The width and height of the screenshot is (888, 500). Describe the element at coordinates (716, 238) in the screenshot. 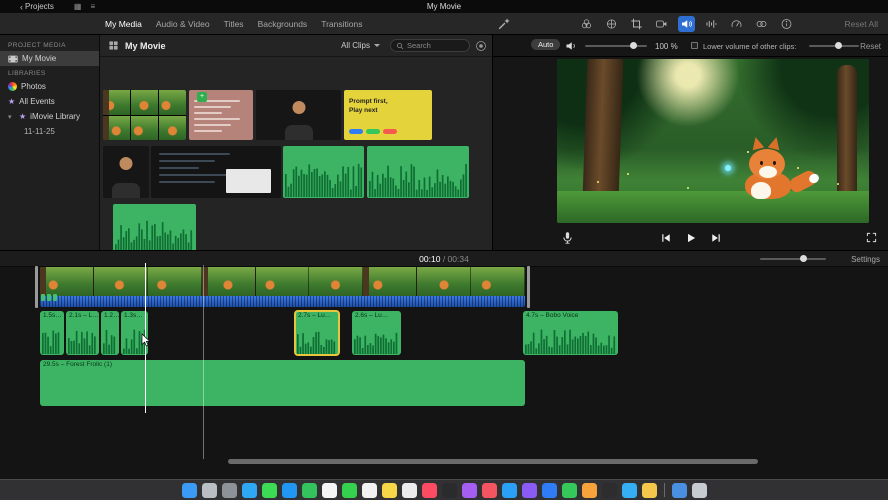

I see `next-button` at that location.